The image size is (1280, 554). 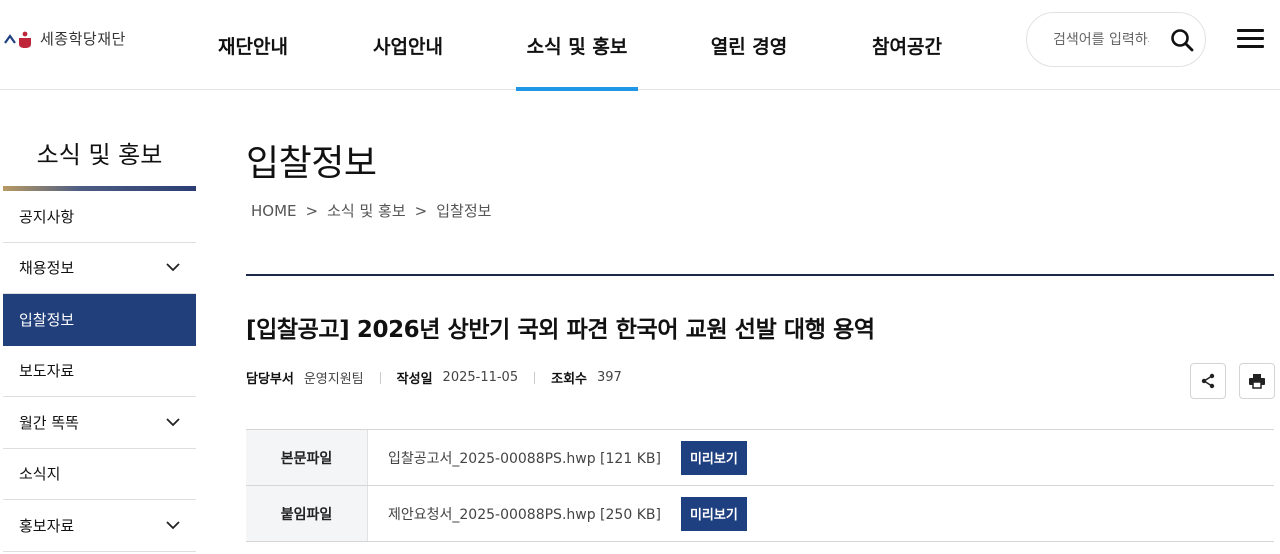 I want to click on sidebar-item-press: 보도자료, so click(x=99, y=371).